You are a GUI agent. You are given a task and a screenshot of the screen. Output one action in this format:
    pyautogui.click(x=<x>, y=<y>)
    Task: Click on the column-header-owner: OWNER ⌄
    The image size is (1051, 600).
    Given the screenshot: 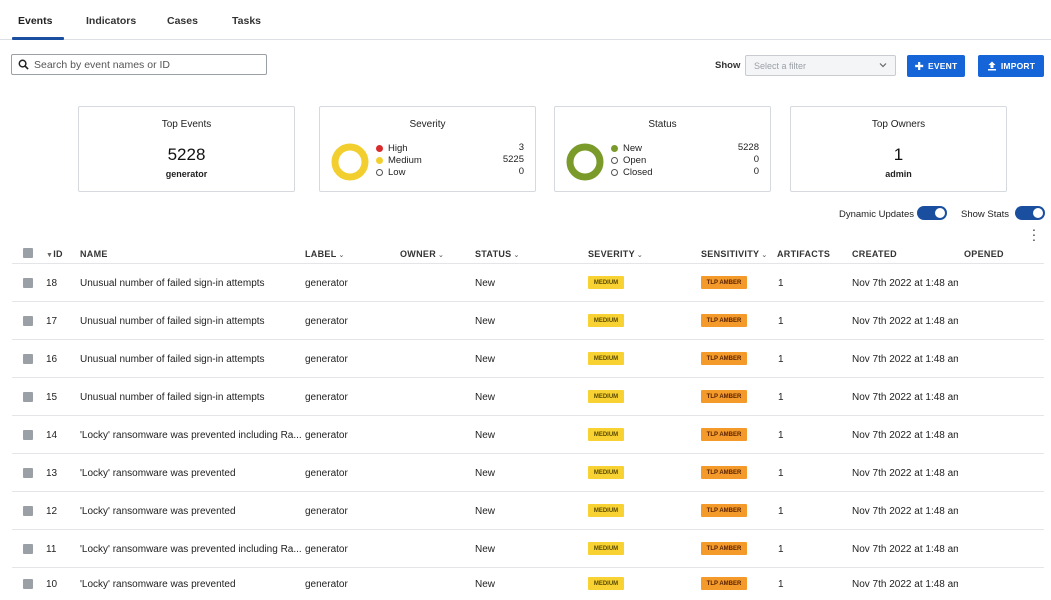 What is the action you would take?
    pyautogui.click(x=422, y=254)
    